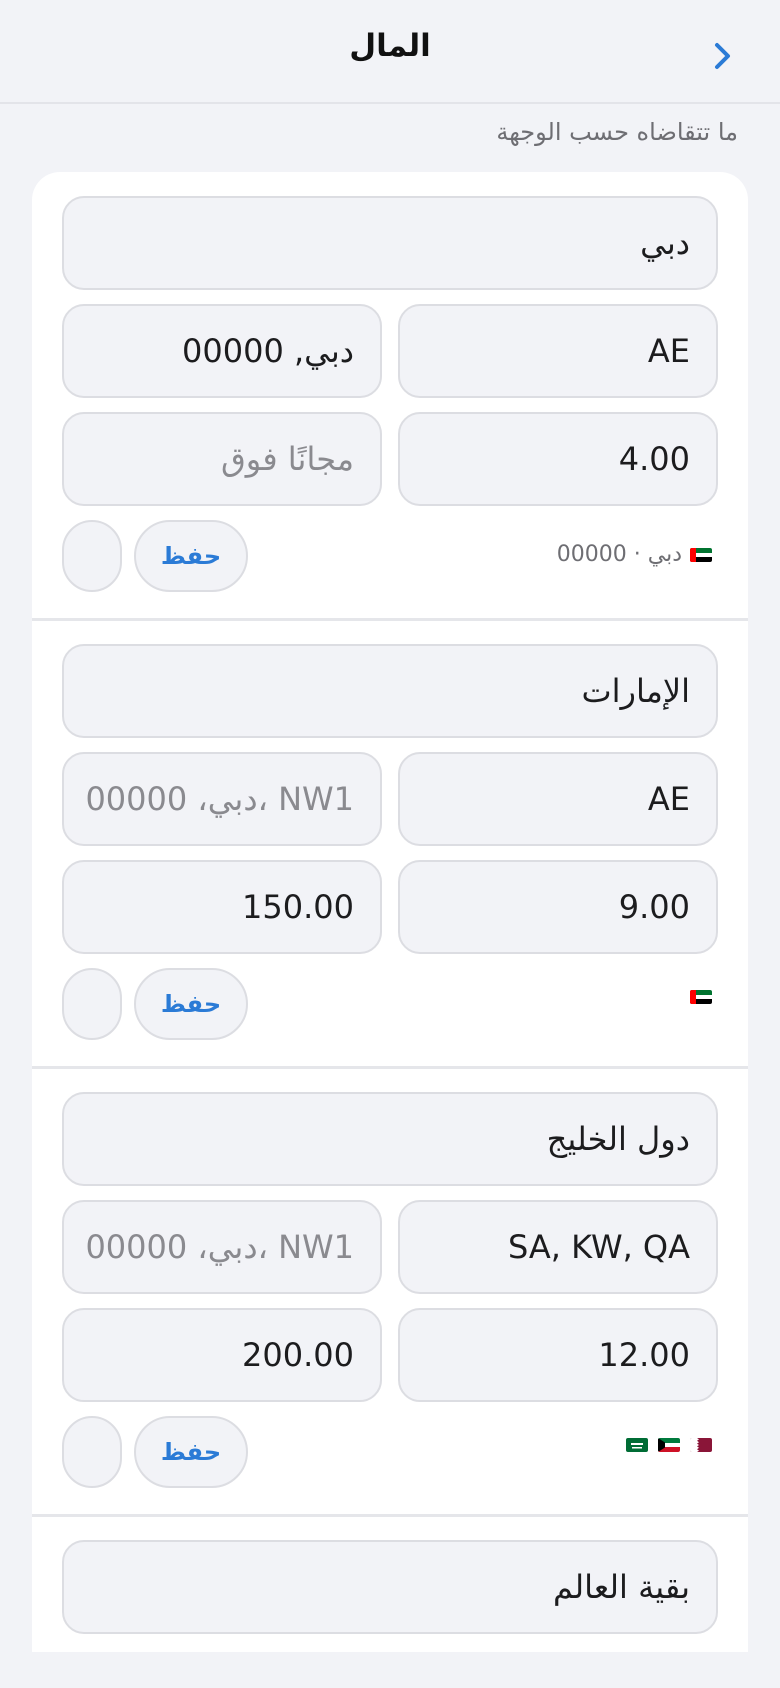 The height and width of the screenshot is (1688, 780). Describe the element at coordinates (558, 1247) in the screenshot. I see `countries-field: SA, KW, QA` at that location.